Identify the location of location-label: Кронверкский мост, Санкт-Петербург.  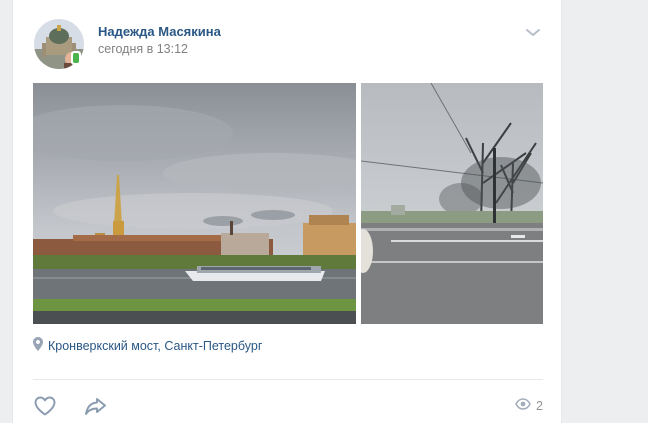
(155, 346).